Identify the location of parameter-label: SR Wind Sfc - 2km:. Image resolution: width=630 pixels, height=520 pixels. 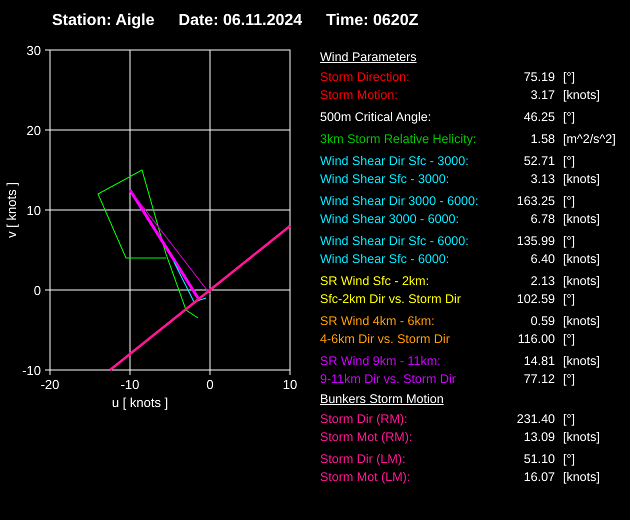
(375, 281).